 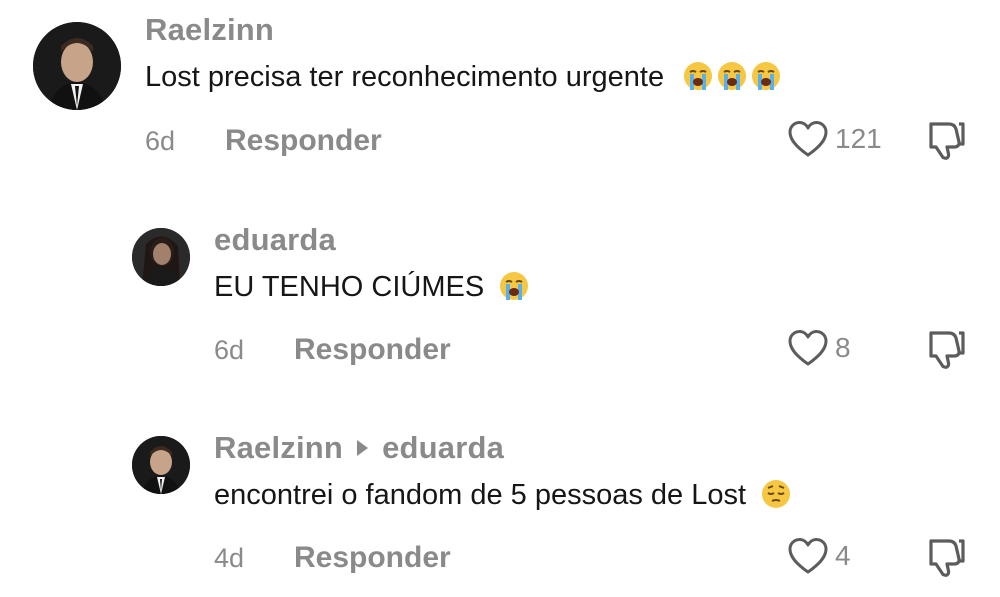 I want to click on comment-text-content: encontrei o fandom de 5 pessoas de Lost, so click(x=480, y=495).